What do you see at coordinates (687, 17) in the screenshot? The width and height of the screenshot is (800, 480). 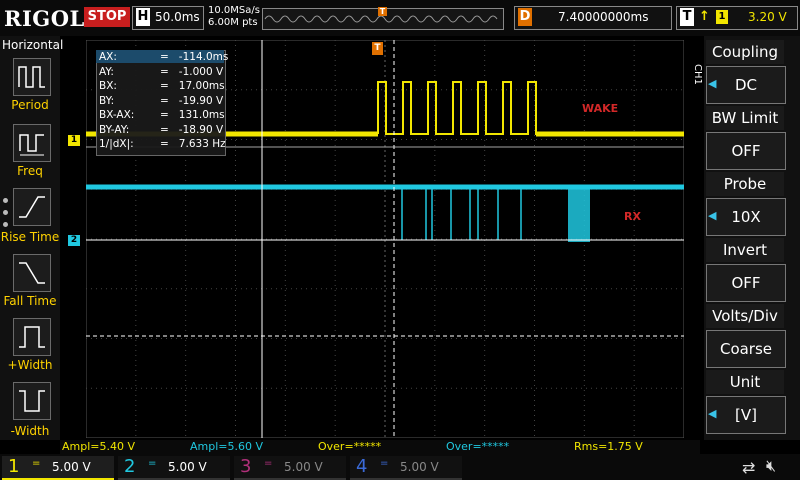 I see `trigger-letter: T` at bounding box center [687, 17].